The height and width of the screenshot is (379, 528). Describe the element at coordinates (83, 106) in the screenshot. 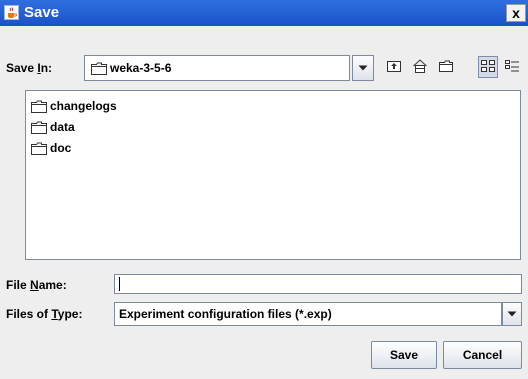

I see `file-name: changelogs` at that location.